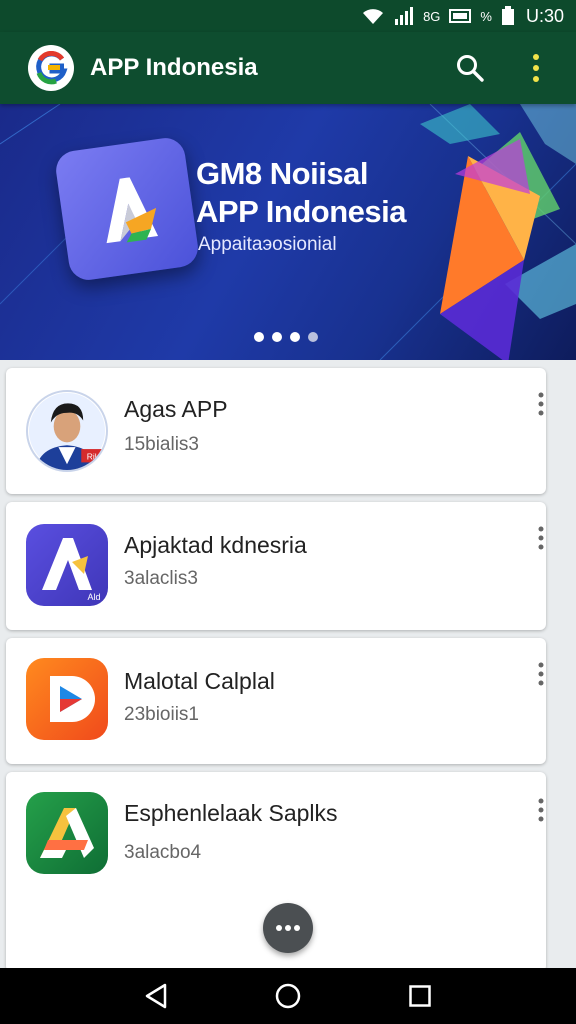  I want to click on search-button, so click(470, 68).